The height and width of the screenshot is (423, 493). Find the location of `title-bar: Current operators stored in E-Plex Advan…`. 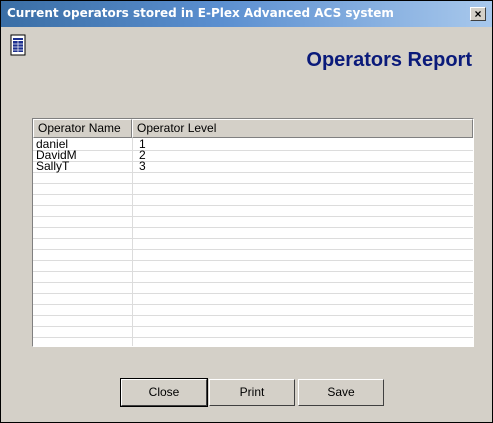

title-bar: Current operators stored in E-Plex Advan… is located at coordinates (246, 14).